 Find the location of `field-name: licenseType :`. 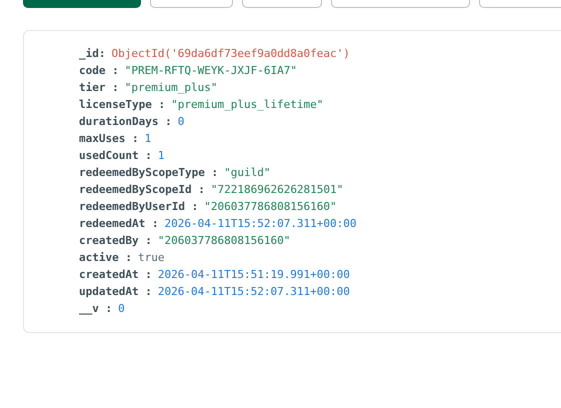

field-name: licenseType : is located at coordinates (122, 105).